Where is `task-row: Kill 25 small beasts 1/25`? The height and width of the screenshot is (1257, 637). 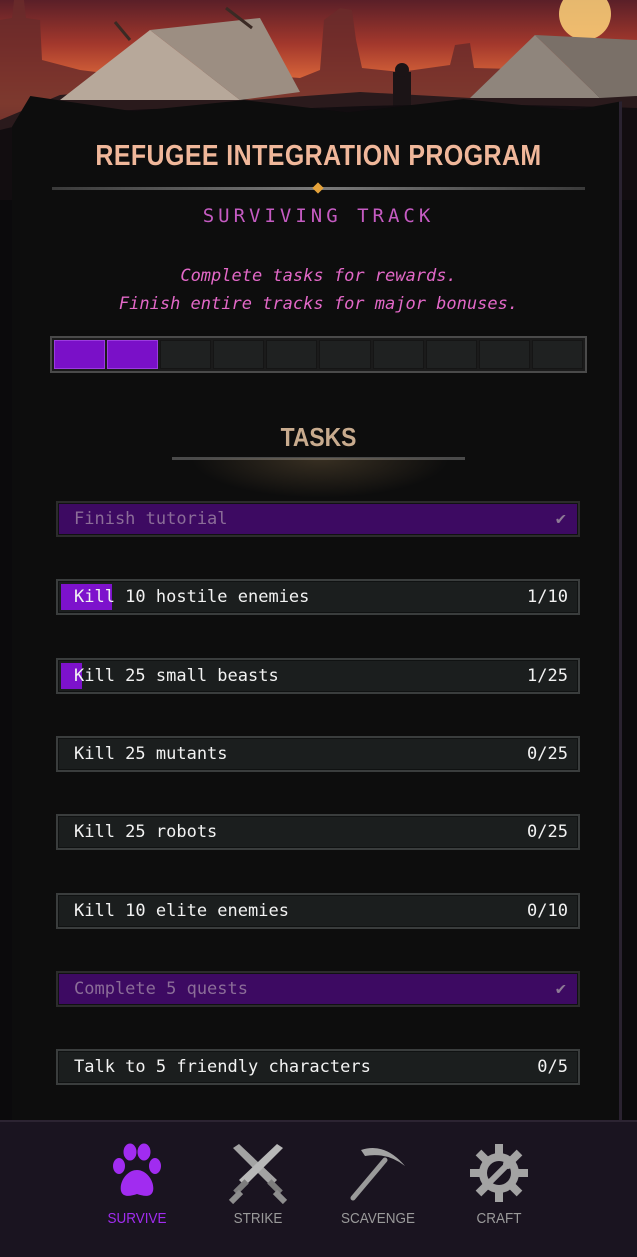 task-row: Kill 25 small beasts 1/25 is located at coordinates (318, 676).